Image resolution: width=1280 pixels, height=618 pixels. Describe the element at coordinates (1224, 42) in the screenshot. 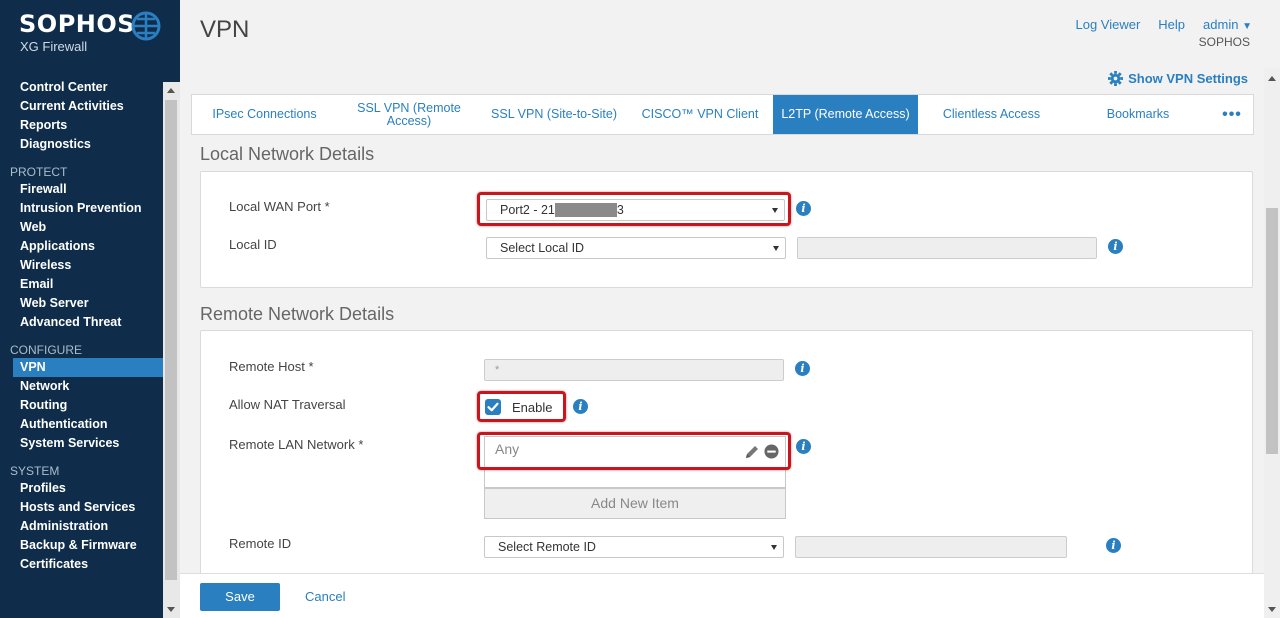

I see `admin-org: SOPHOS` at that location.